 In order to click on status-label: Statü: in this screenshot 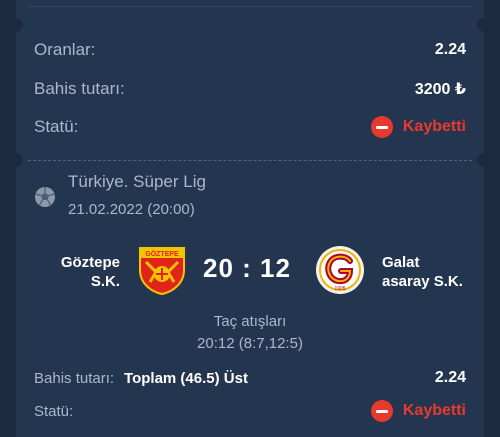, I will do `click(56, 126)`.